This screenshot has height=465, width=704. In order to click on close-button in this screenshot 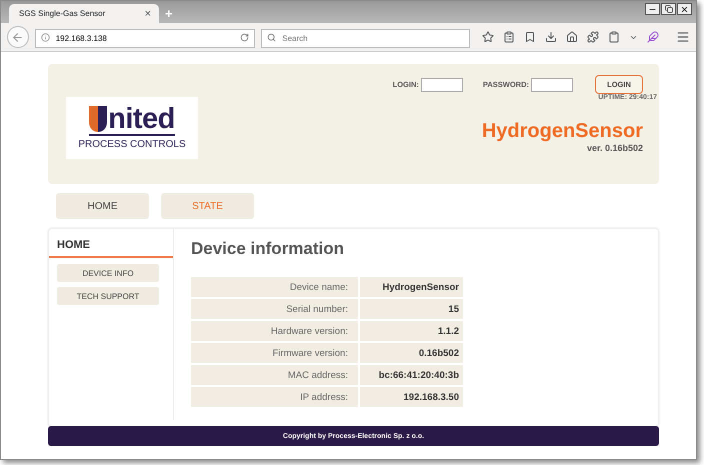, I will do `click(684, 9)`.